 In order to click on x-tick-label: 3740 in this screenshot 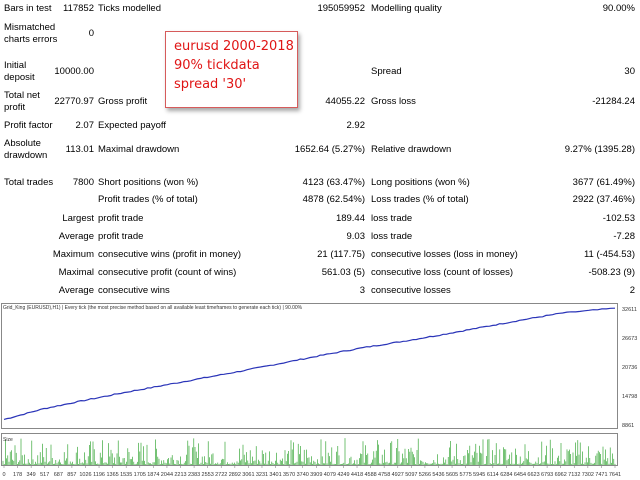, I will do `click(303, 475)`.